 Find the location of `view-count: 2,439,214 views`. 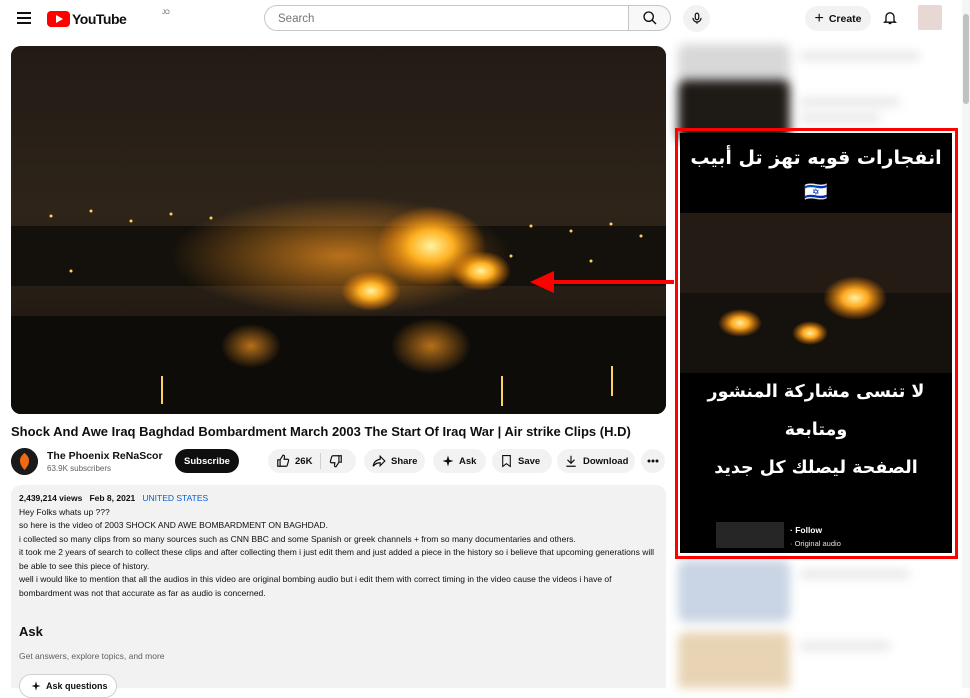

view-count: 2,439,214 views is located at coordinates (51, 498).